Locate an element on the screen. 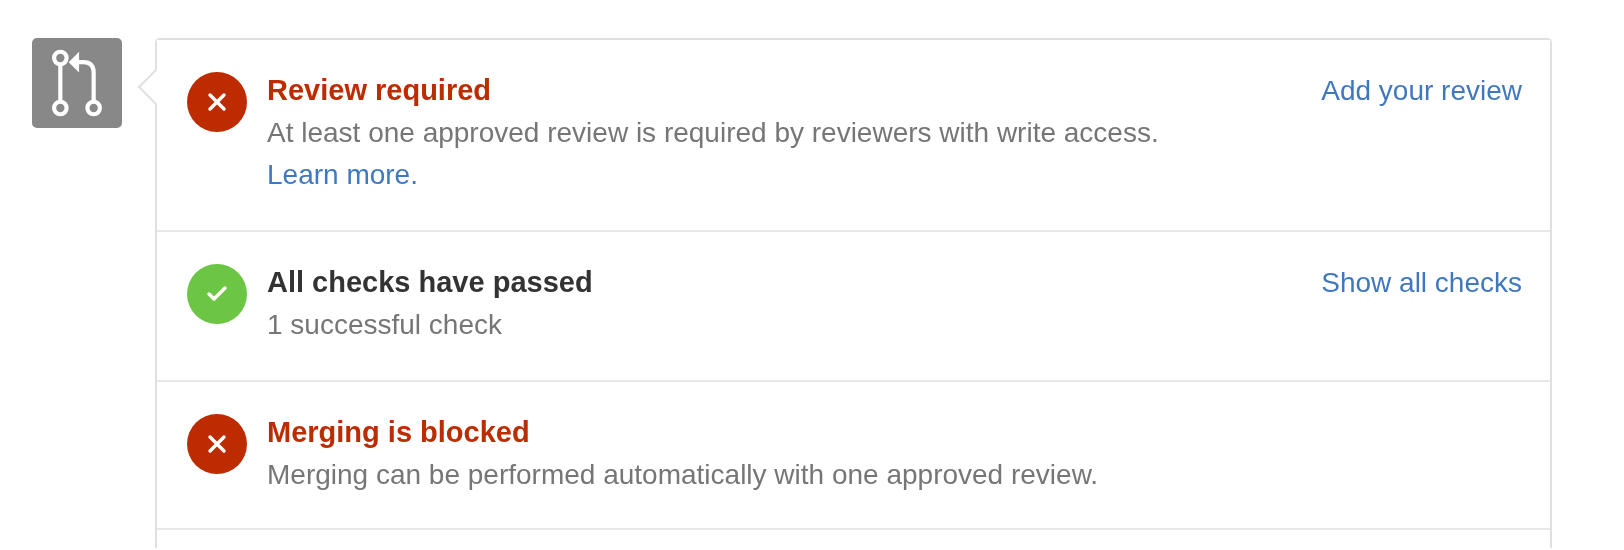  pull-request-icon is located at coordinates (77, 83).